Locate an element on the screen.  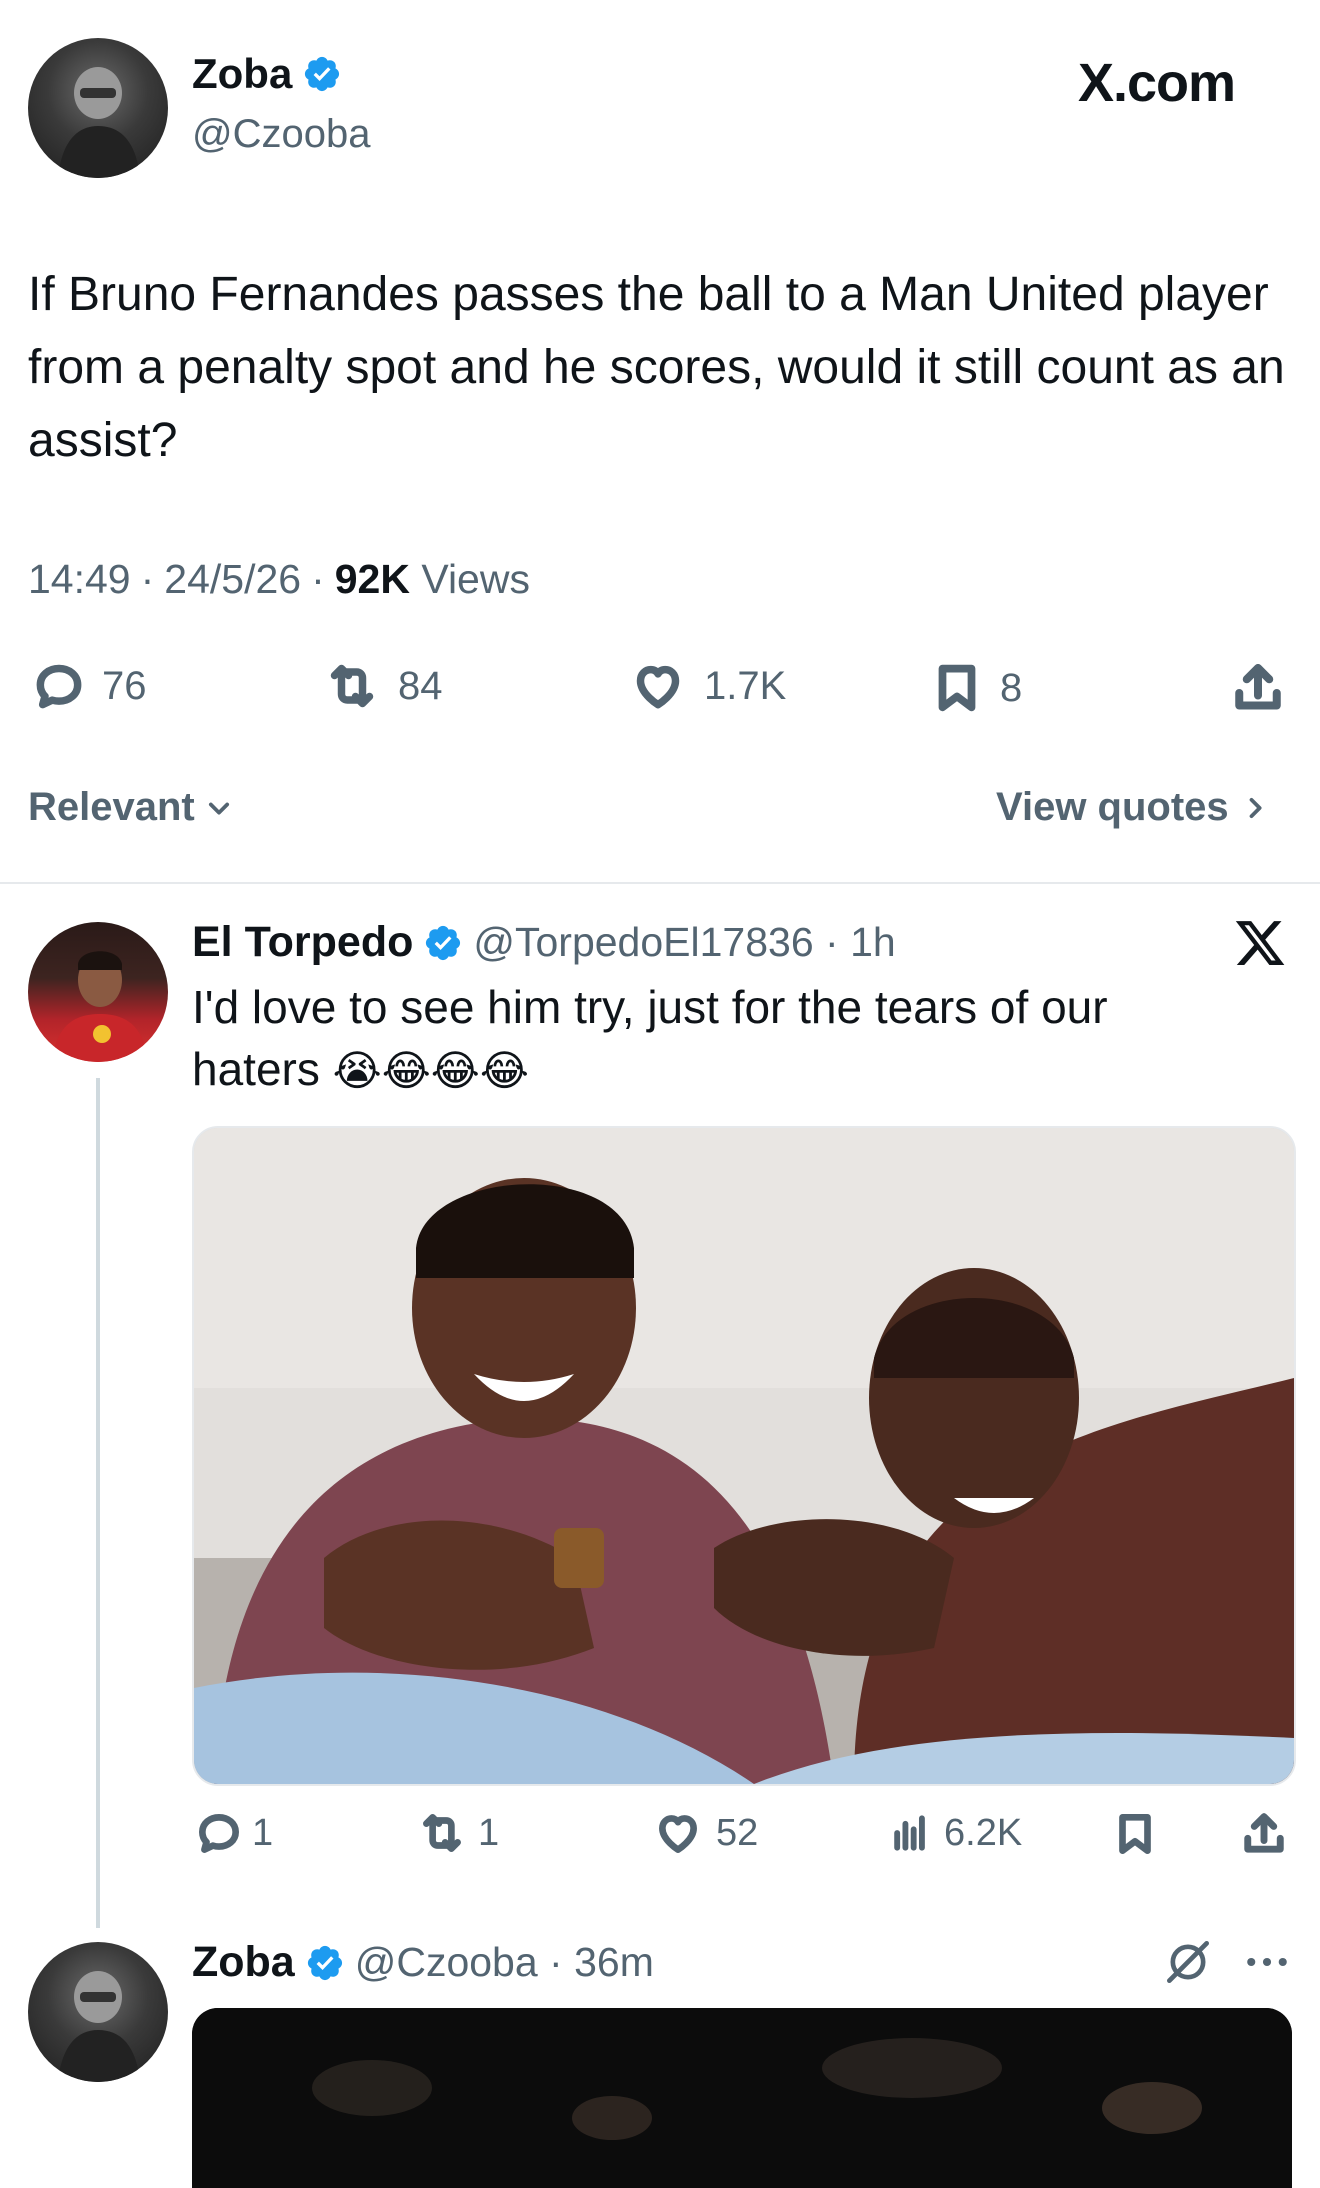
reply-bookmark-button is located at coordinates (1135, 1834).